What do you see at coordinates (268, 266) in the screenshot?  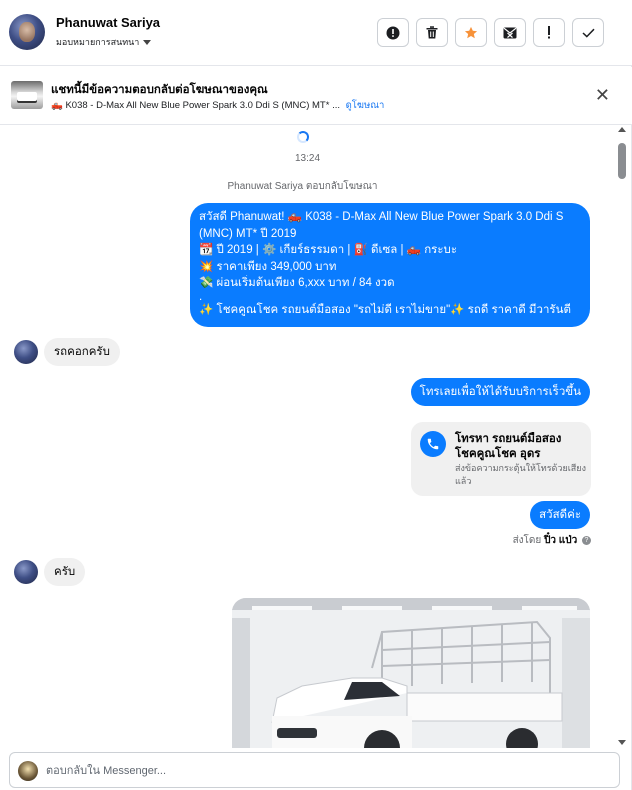 I see `message-line: 💥 ราคาเพียง 349,000 บาท` at bounding box center [268, 266].